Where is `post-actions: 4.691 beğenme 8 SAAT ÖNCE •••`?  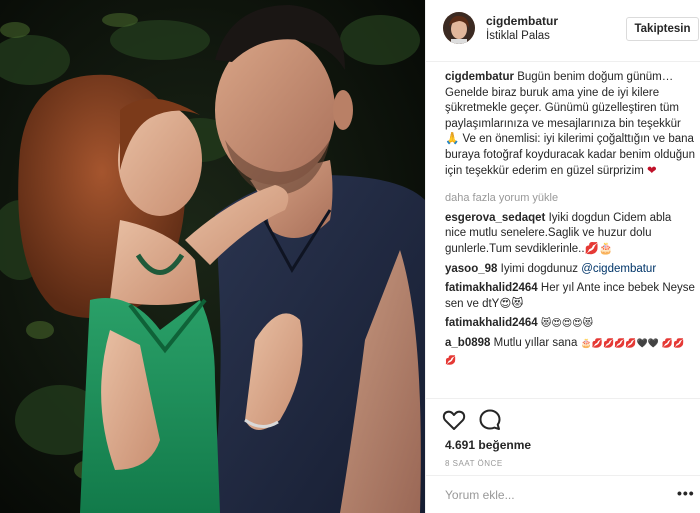 post-actions: 4.691 beğenme 8 SAAT ÖNCE ••• is located at coordinates (563, 455).